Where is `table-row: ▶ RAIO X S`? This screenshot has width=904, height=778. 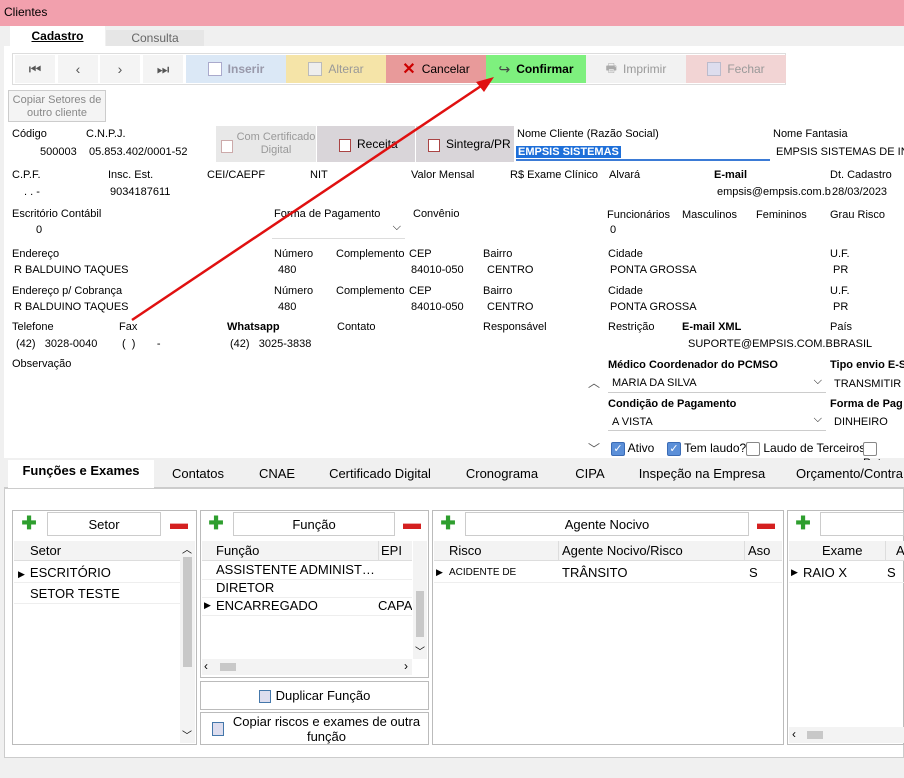 table-row: ▶ RAIO X S is located at coordinates (846, 572).